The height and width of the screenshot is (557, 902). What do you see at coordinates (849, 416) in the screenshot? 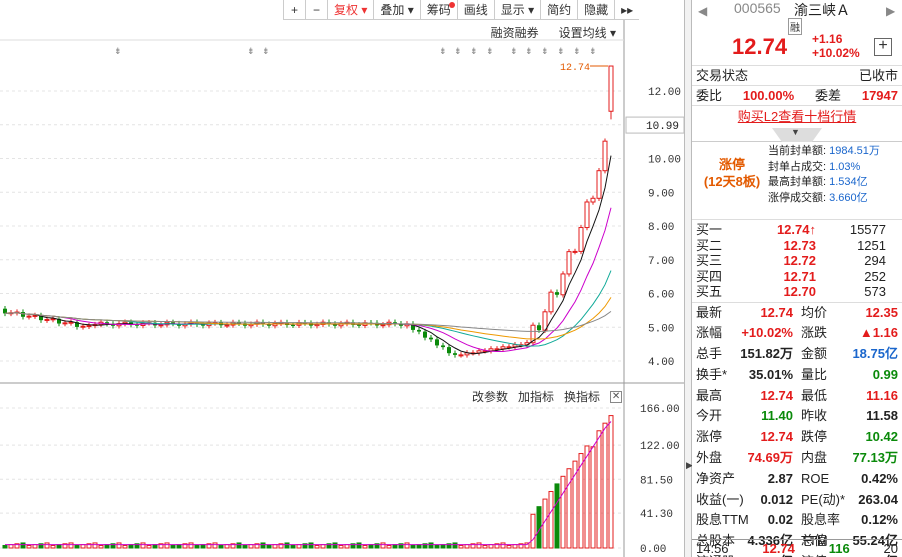
I see `stat-cell: 昨收 11.58` at bounding box center [849, 416].